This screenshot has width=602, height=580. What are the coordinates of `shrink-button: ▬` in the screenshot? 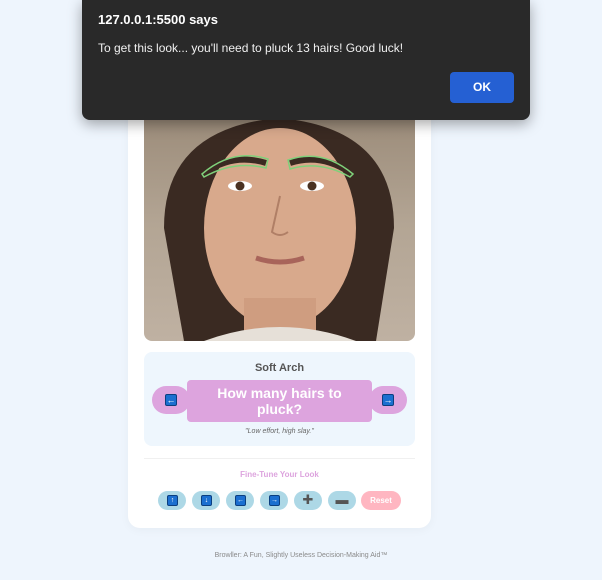 It's located at (342, 500).